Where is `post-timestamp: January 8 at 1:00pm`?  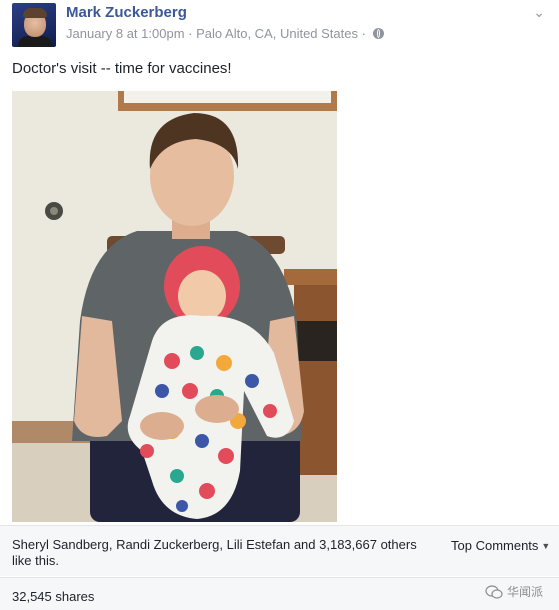 post-timestamp: January 8 at 1:00pm is located at coordinates (125, 33).